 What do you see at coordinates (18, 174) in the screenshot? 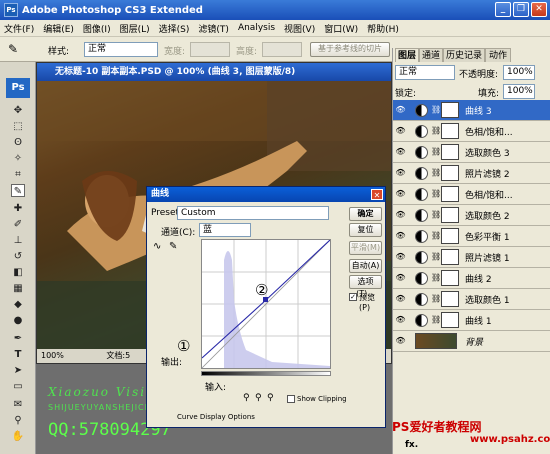
I see `crop-tool-icon: ⌗` at bounding box center [18, 174].